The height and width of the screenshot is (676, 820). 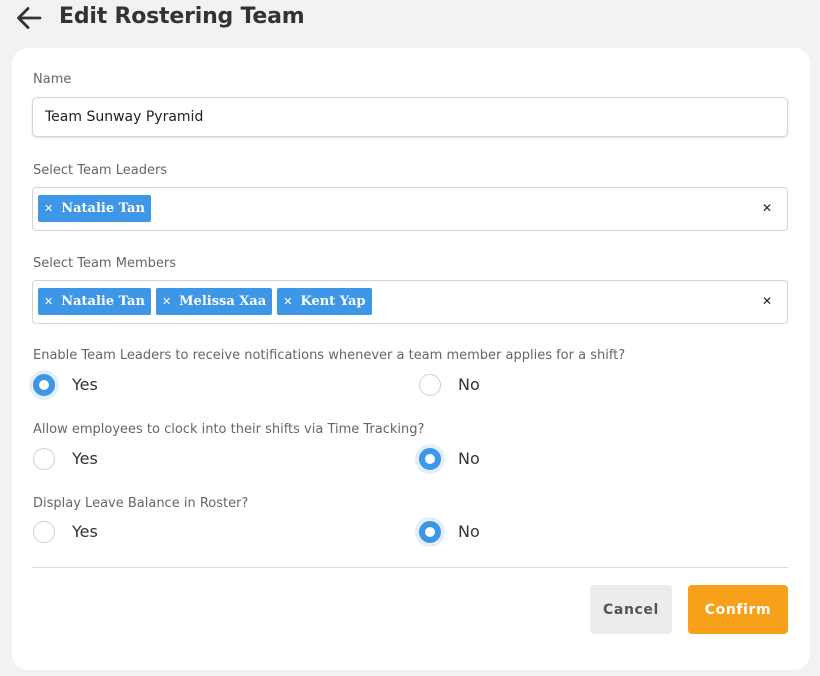 What do you see at coordinates (141, 503) in the screenshot?
I see `leave-balance-question: Display Leave Balance in Roster?` at bounding box center [141, 503].